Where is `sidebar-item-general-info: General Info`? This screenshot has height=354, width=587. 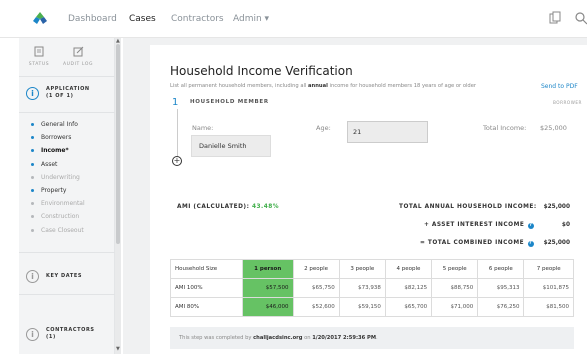 sidebar-item-general-info: General Info is located at coordinates (67, 125).